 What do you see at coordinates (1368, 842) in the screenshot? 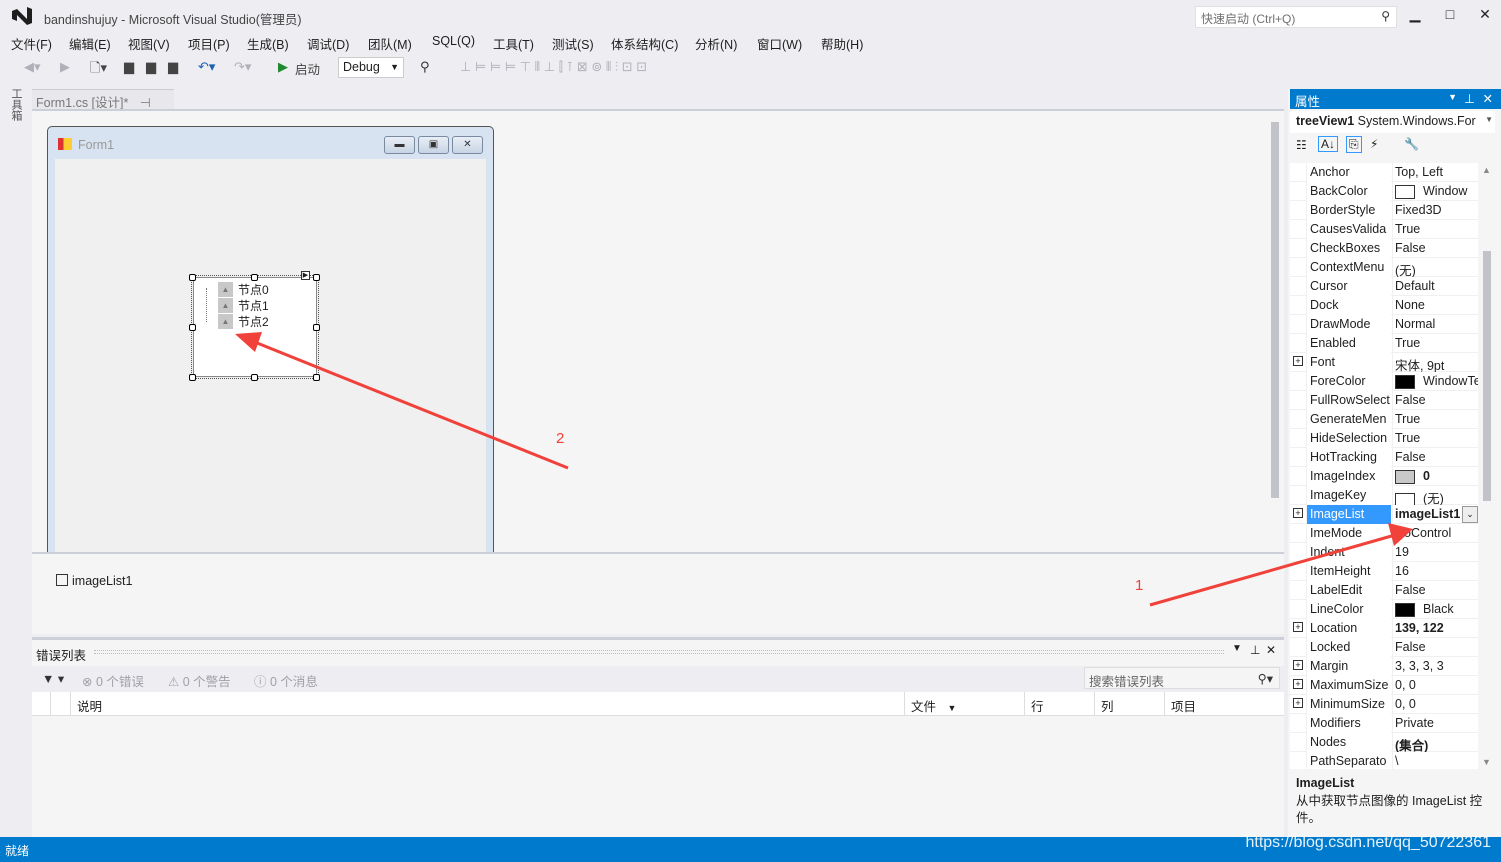
I see `watermark: https://blog.csdn.net/qq_50722361` at bounding box center [1368, 842].